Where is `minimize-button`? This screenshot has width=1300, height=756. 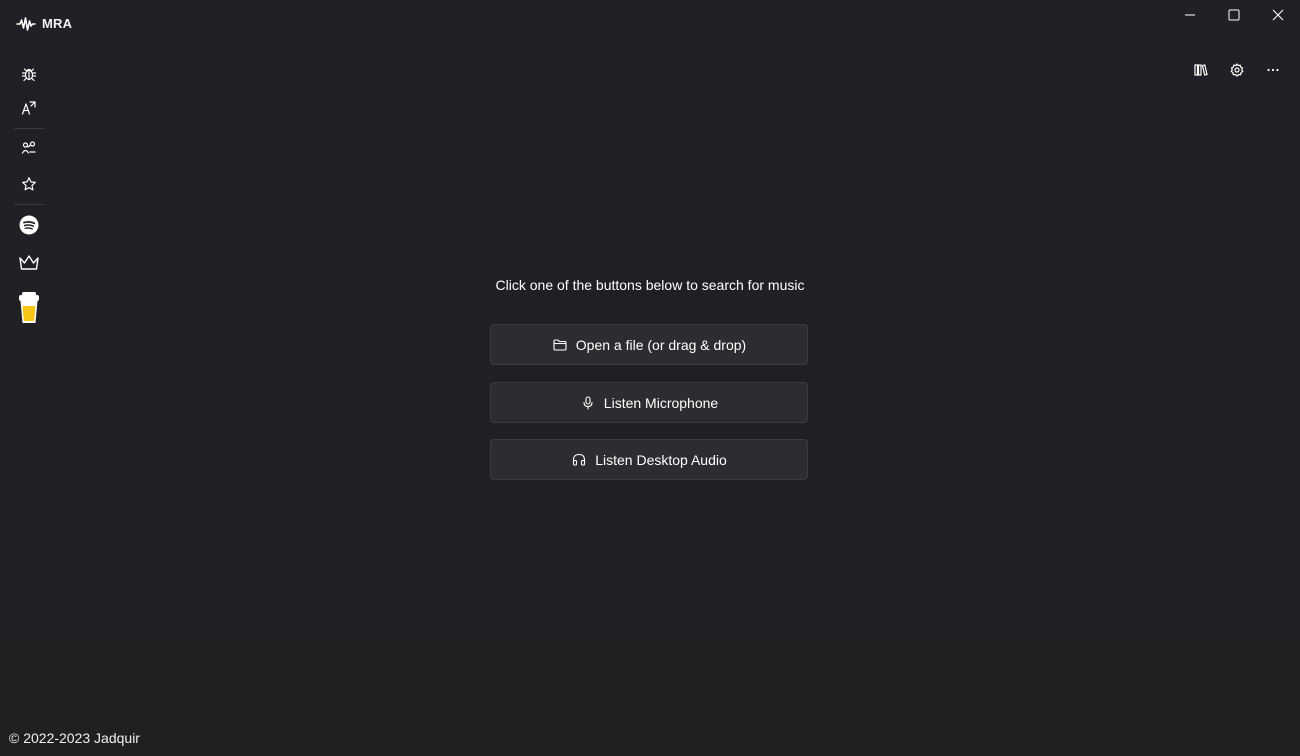
minimize-button is located at coordinates (1190, 15).